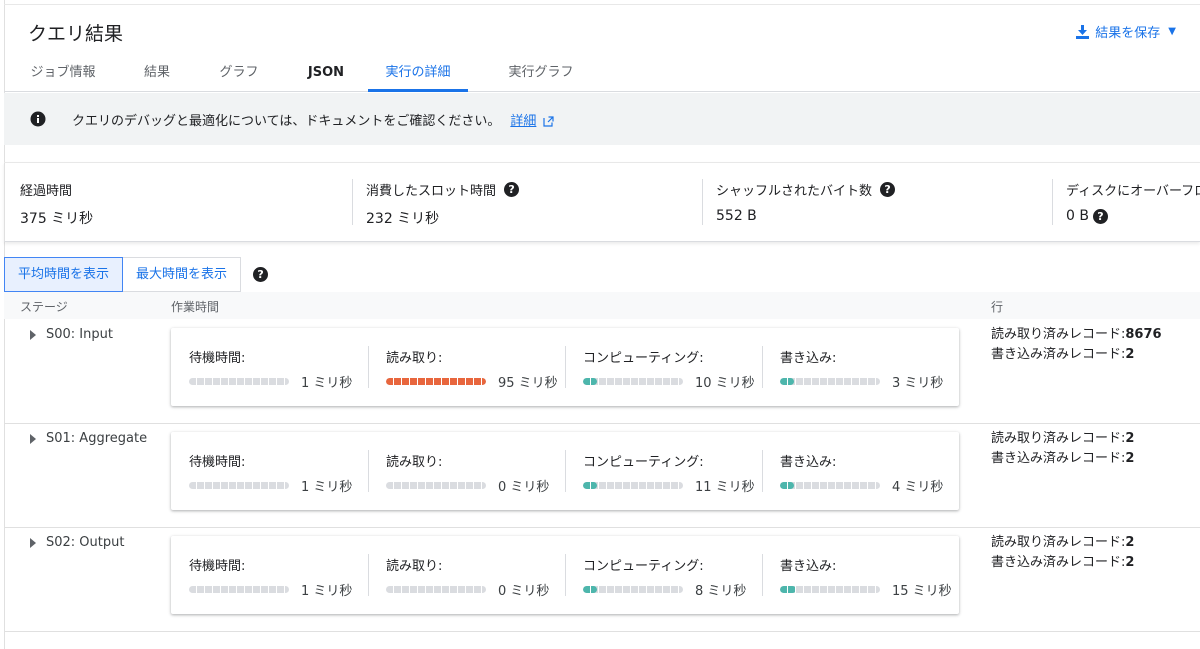  Describe the element at coordinates (157, 73) in the screenshot. I see `tab-results: 結果` at that location.